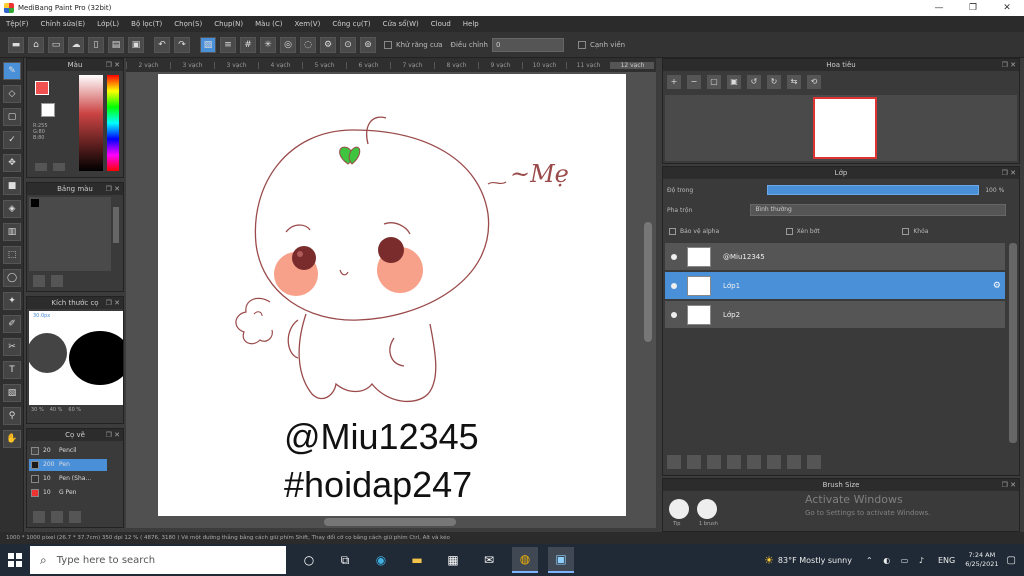 The width and height of the screenshot is (1024, 576). I want to click on reset-icon: ⟲, so click(814, 82).